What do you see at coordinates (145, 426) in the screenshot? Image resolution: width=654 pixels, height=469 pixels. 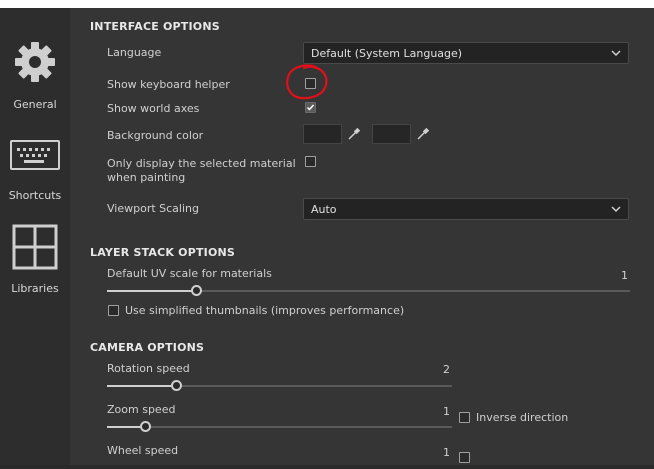 I see `zoom-speed-slider-handle` at bounding box center [145, 426].